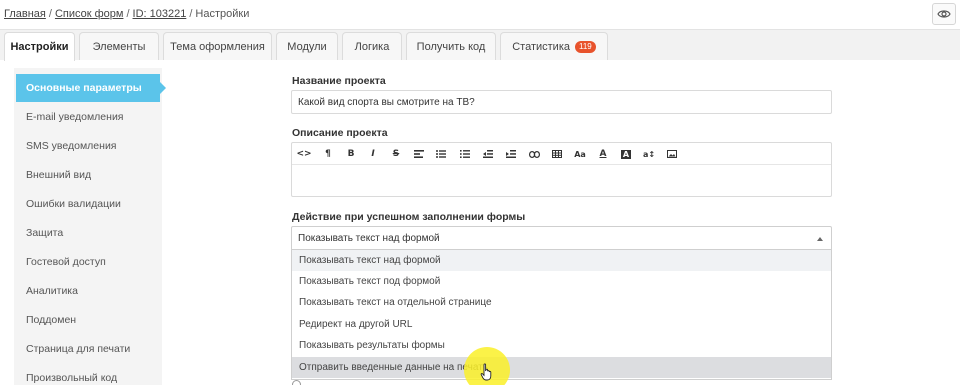  I want to click on tab-statistics: Статистика 119, so click(554, 46).